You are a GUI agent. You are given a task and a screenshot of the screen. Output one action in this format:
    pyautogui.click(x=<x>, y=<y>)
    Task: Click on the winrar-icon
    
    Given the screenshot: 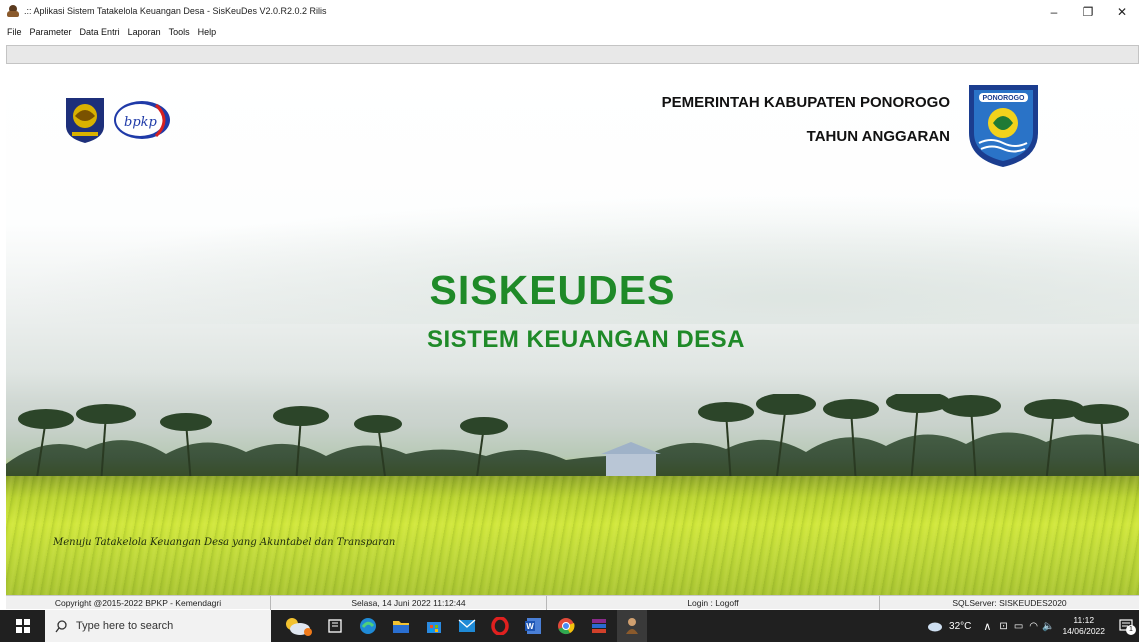 What is the action you would take?
    pyautogui.click(x=599, y=626)
    